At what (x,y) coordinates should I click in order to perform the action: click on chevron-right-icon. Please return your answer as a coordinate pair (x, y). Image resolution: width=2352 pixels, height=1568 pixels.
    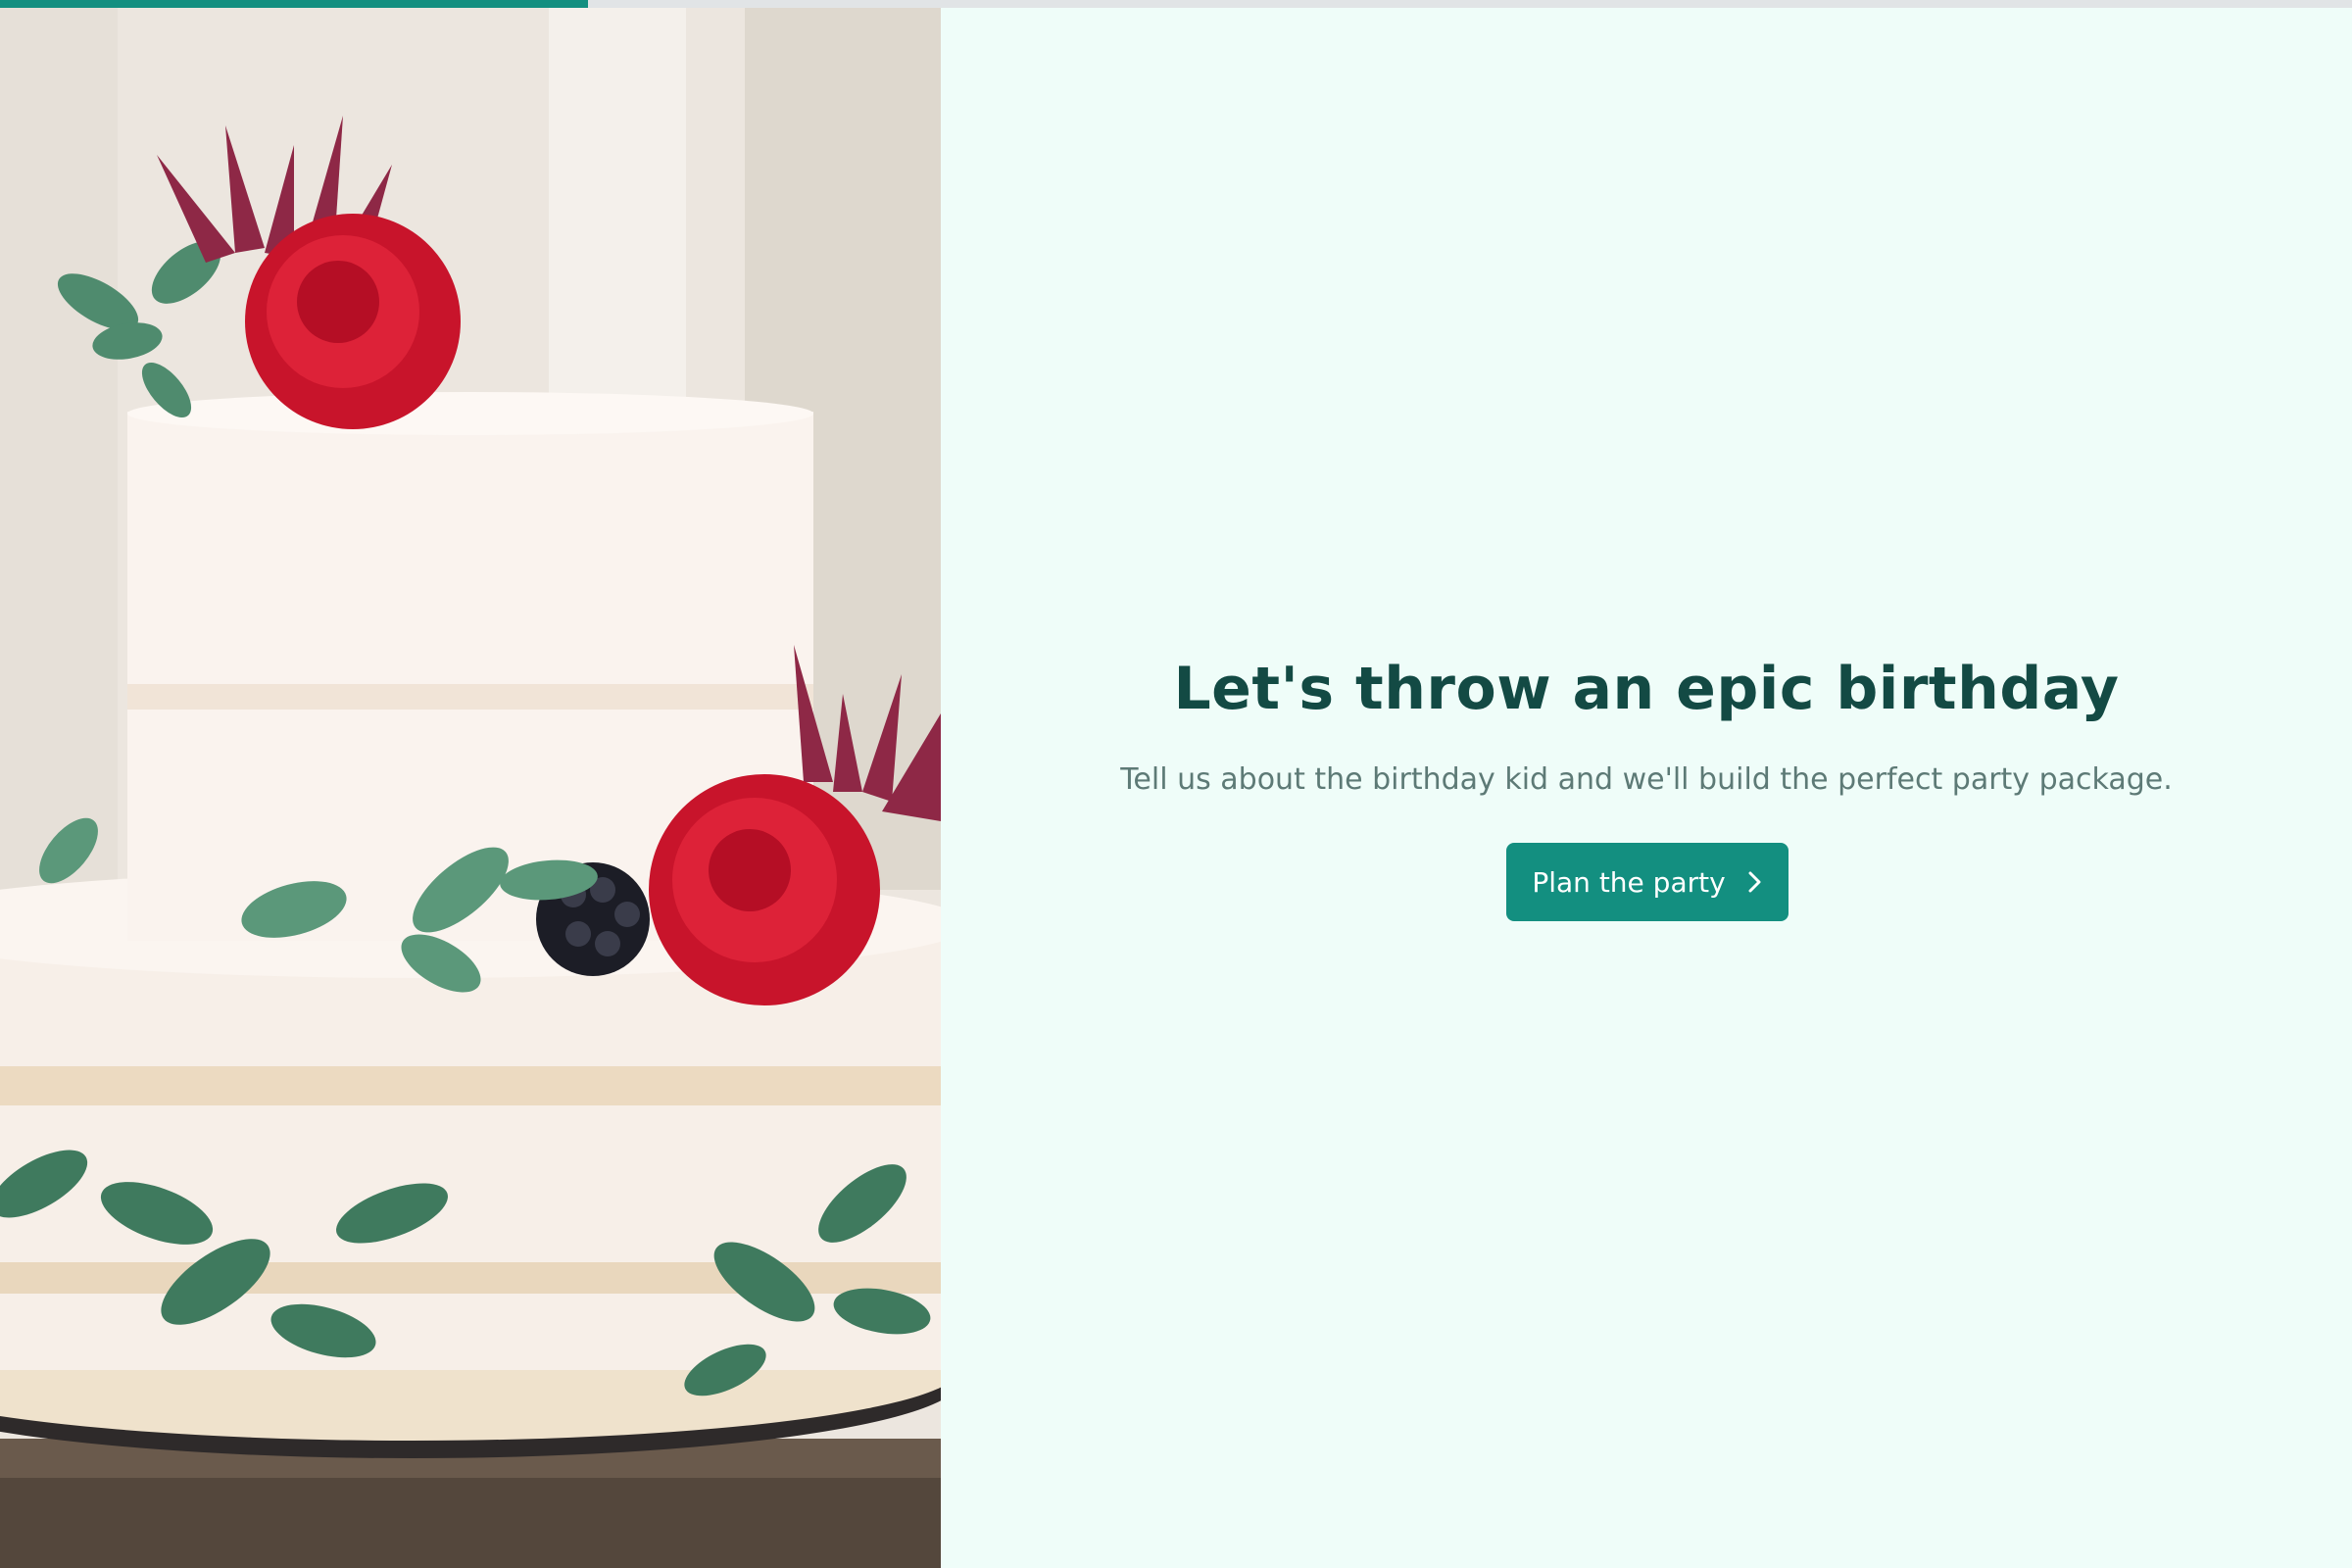
    Looking at the image, I should click on (1755, 882).